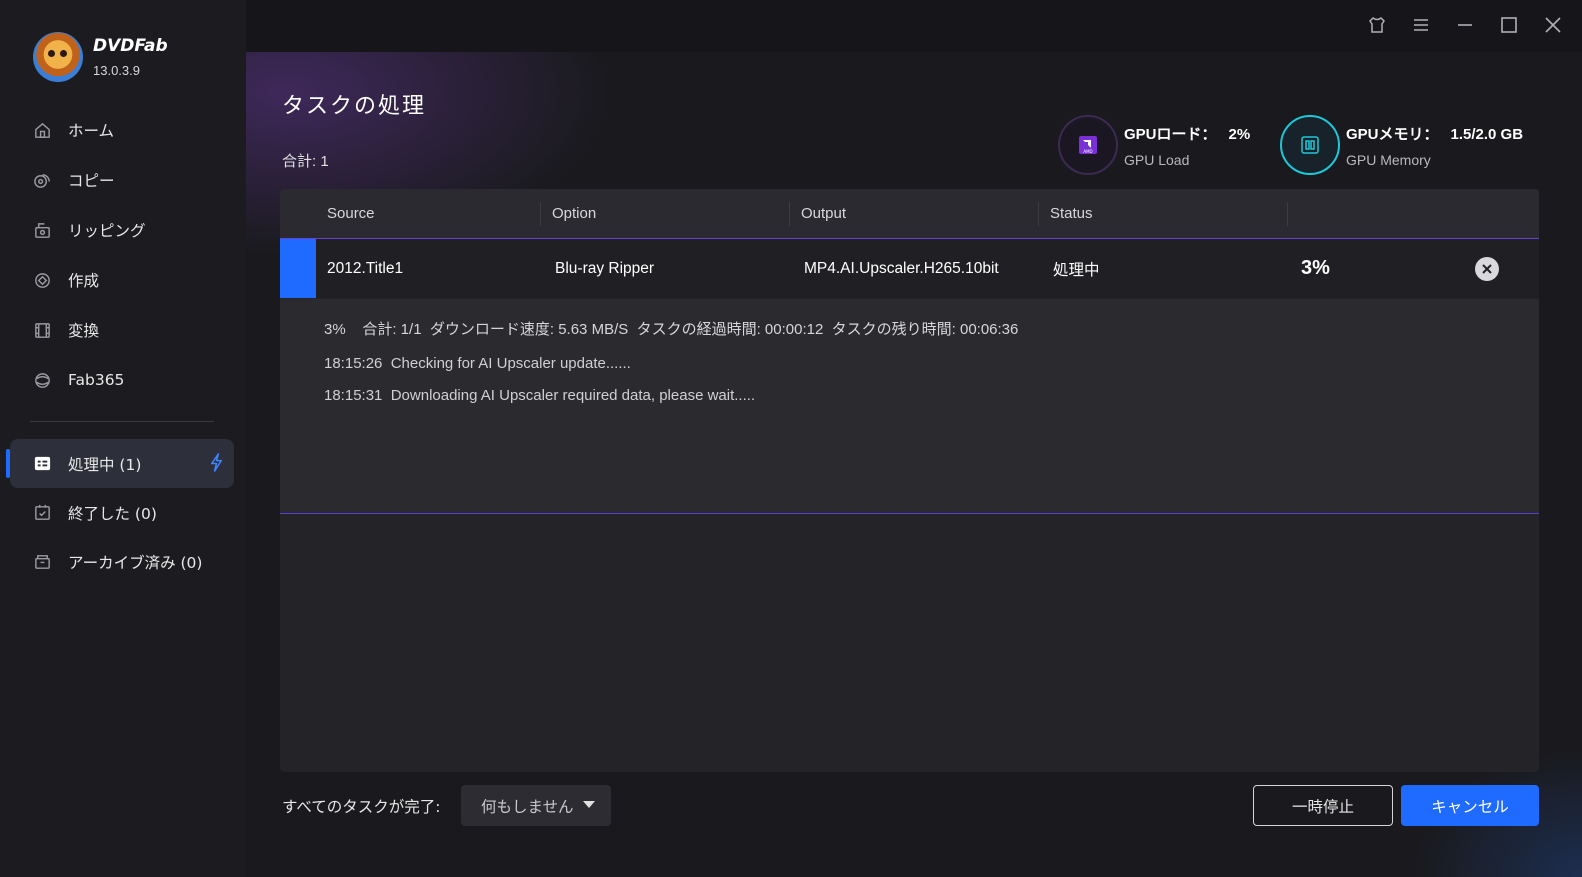 The width and height of the screenshot is (1582, 877). What do you see at coordinates (1162, 214) in the screenshot?
I see `column-header-status: Status` at bounding box center [1162, 214].